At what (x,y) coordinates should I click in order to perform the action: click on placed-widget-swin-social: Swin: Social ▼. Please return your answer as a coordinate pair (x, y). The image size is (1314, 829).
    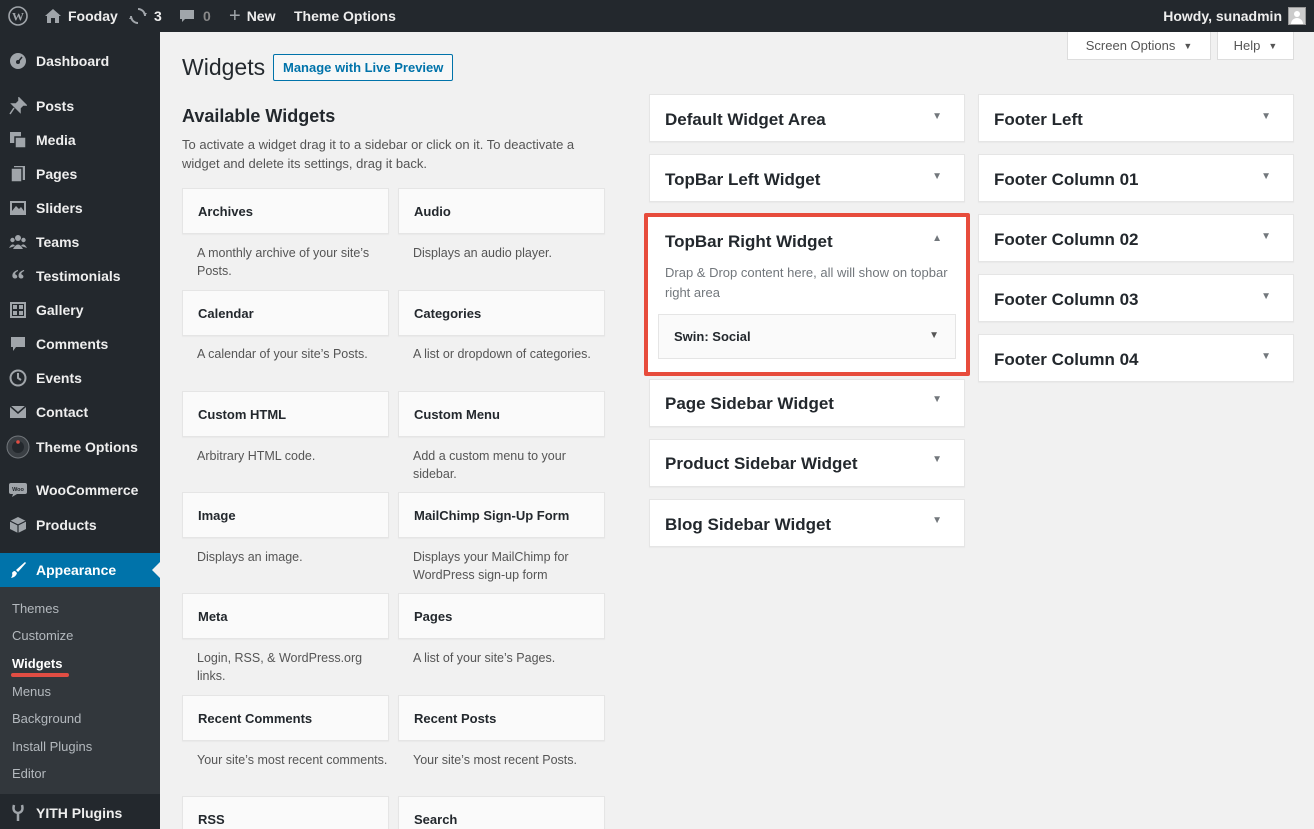
    Looking at the image, I should click on (807, 336).